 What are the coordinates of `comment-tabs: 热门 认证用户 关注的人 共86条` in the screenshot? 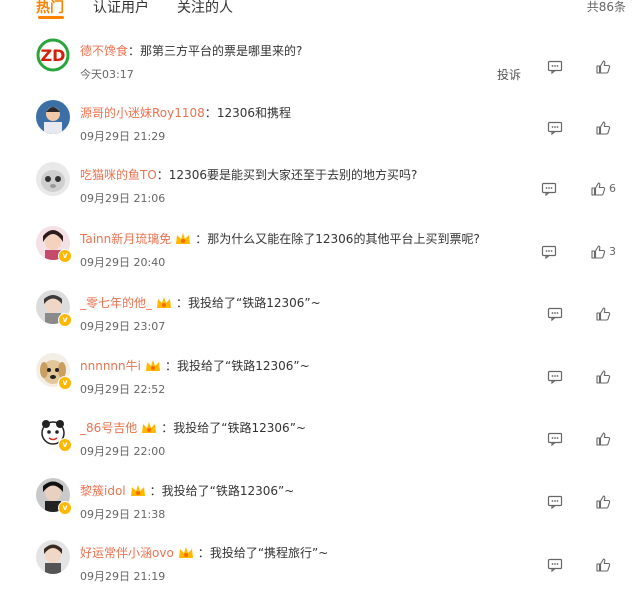 It's located at (320, 11).